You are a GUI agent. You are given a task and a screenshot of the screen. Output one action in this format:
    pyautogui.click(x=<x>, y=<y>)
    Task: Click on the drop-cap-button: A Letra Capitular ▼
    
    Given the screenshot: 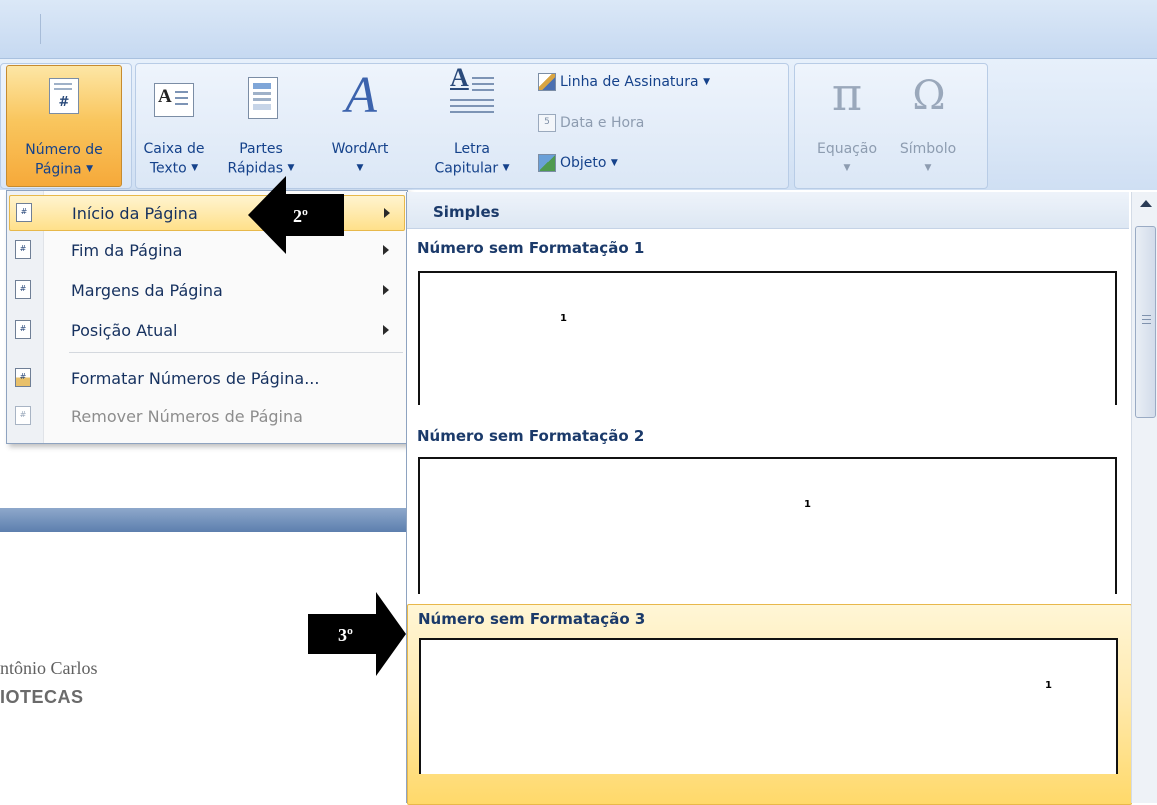 What is the action you would take?
    pyautogui.click(x=472, y=125)
    